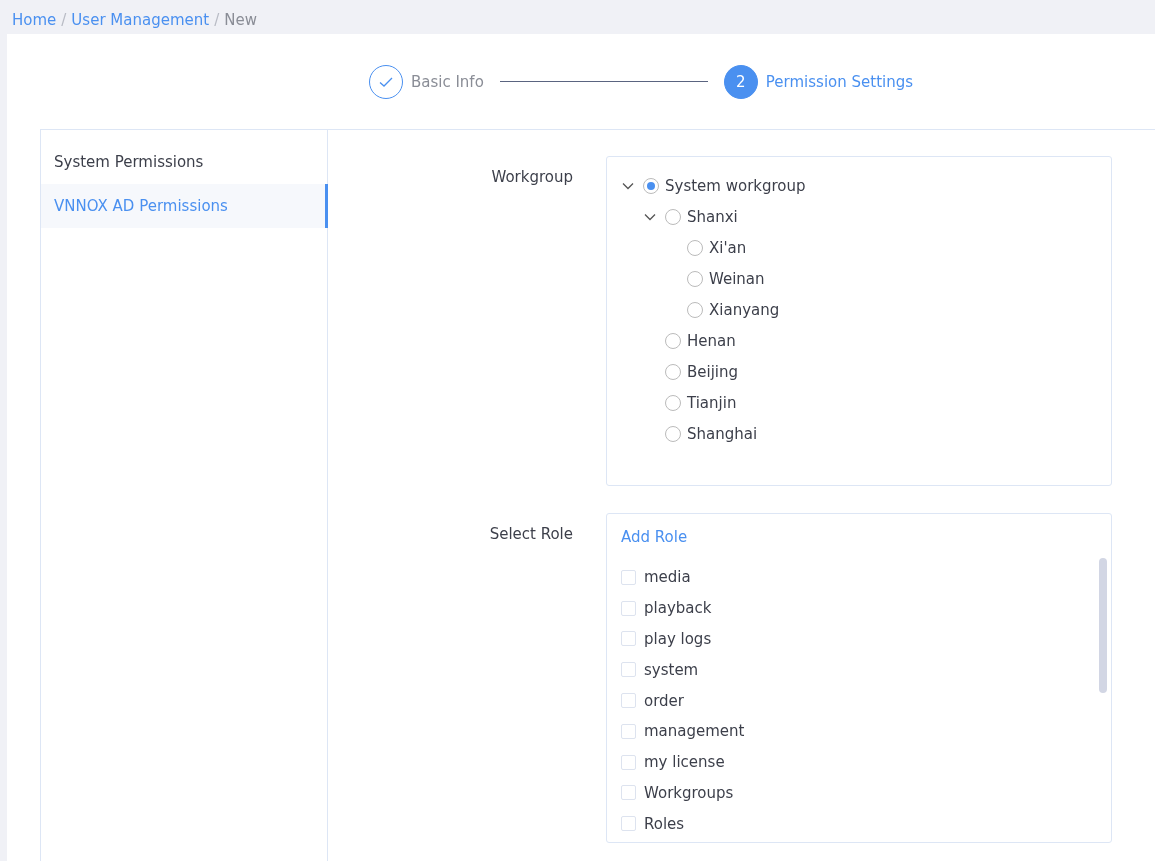 The width and height of the screenshot is (1155, 861). I want to click on field-label: Workgroup, so click(532, 176).